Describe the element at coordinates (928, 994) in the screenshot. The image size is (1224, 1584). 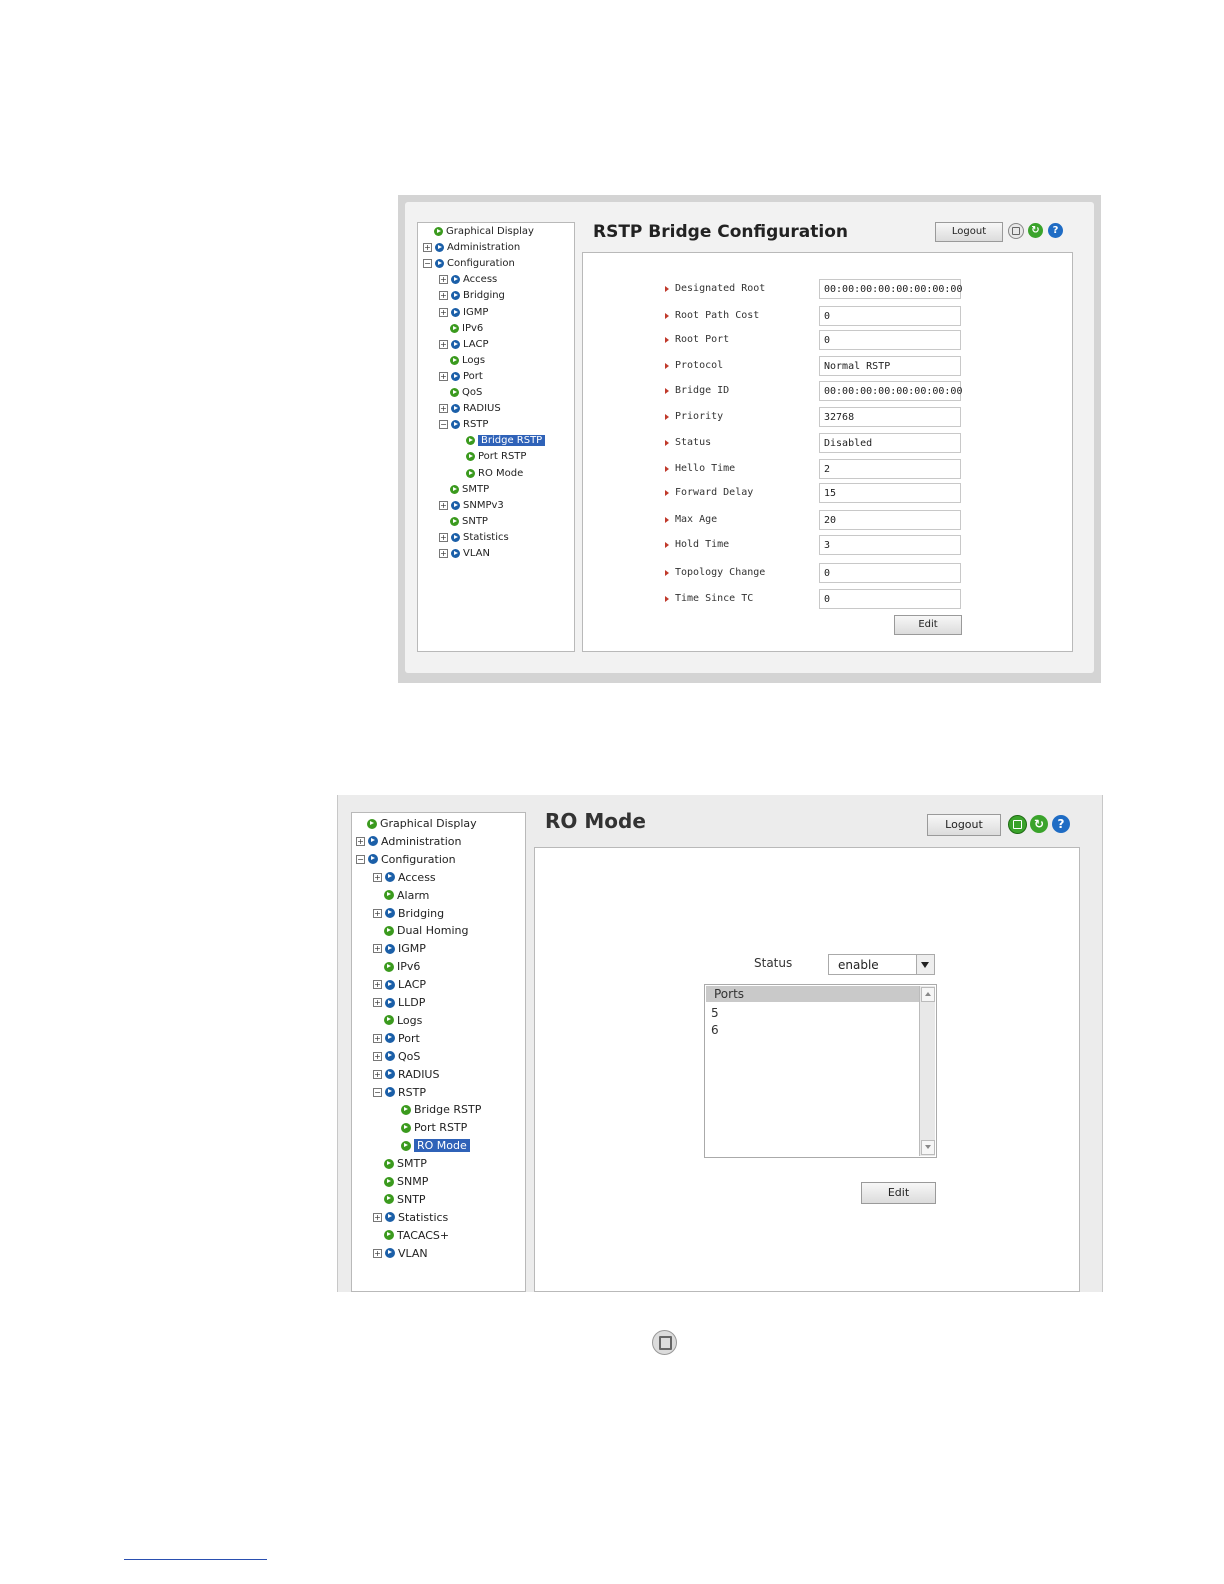
I see `scroll-up-icon` at that location.